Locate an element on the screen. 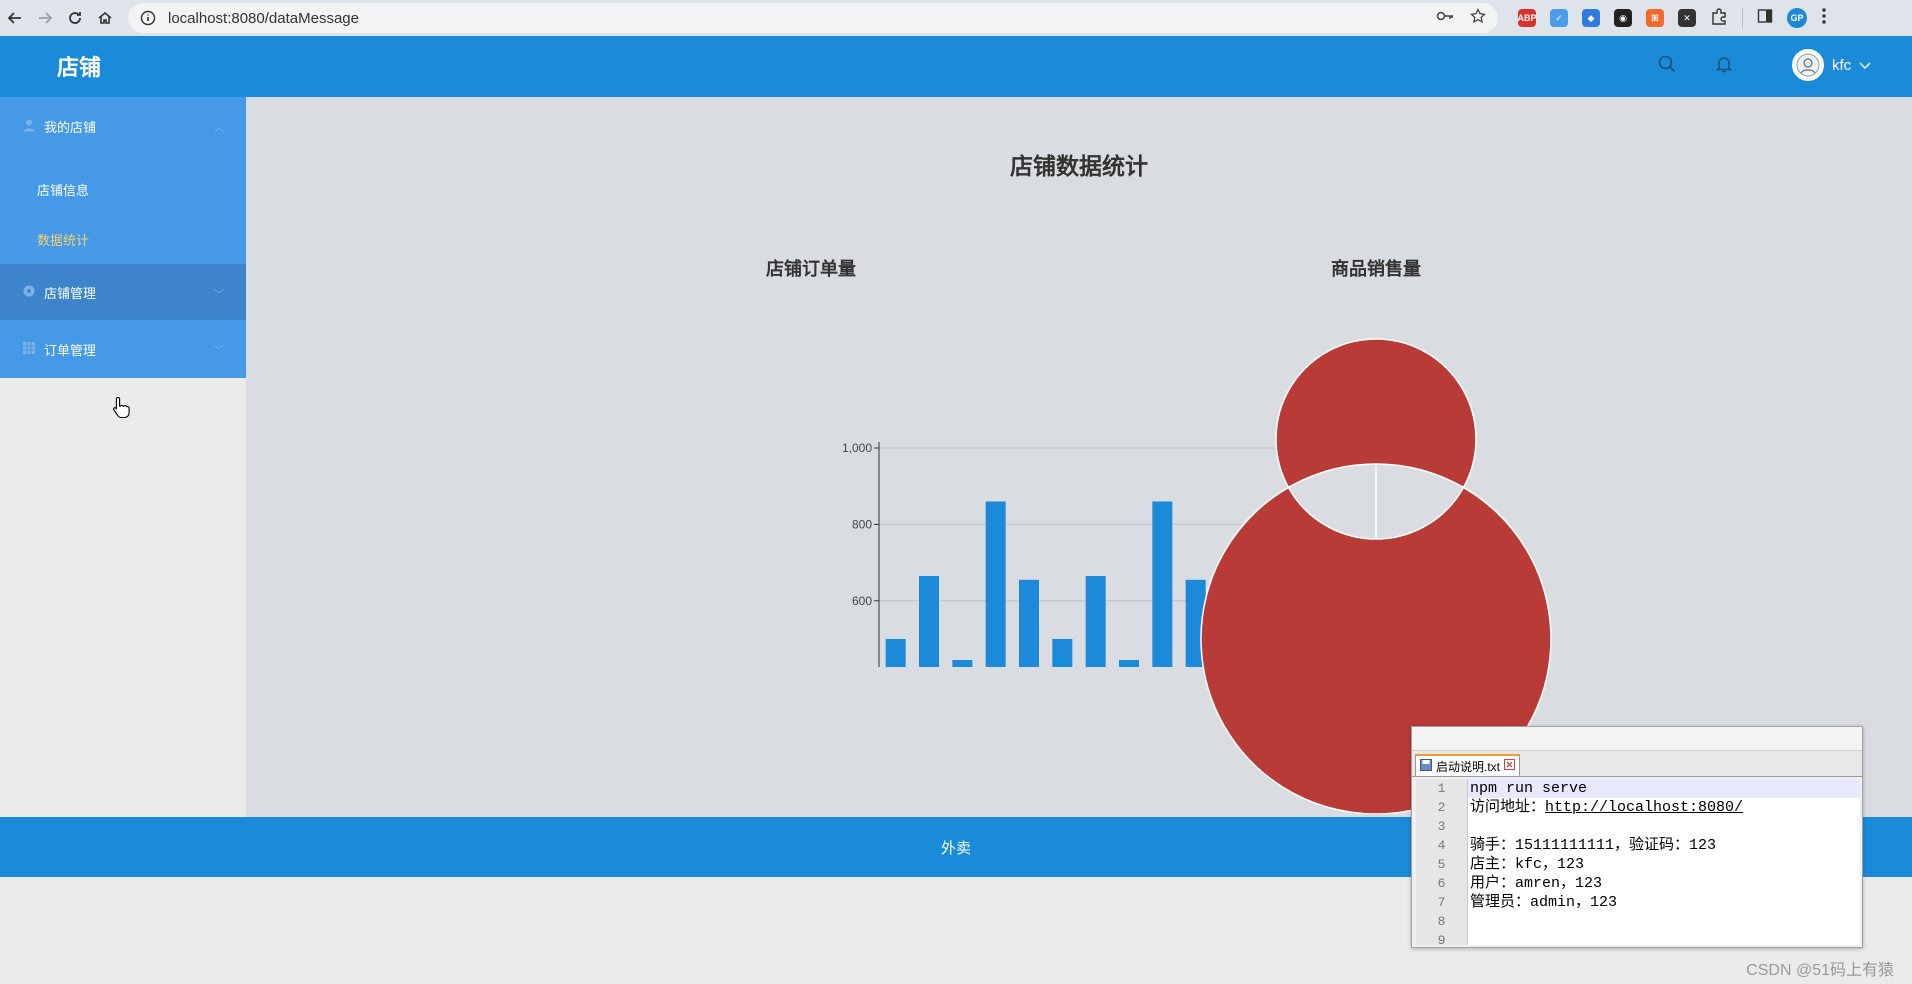  forward-icon is located at coordinates (45, 18).